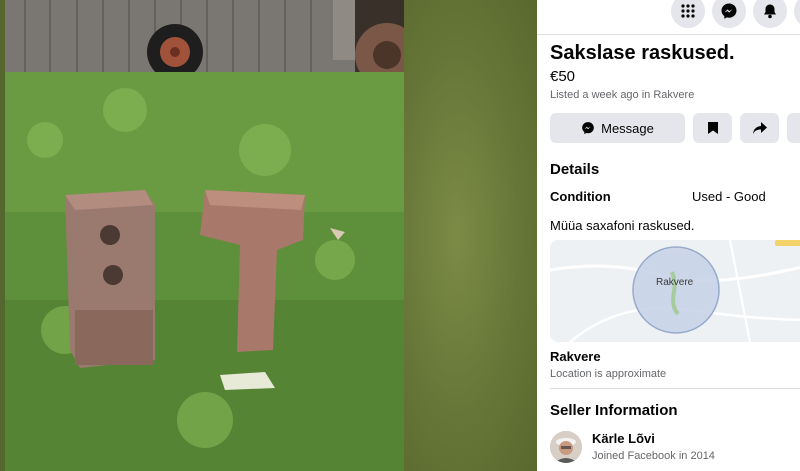  I want to click on notifications-bell-icon, so click(770, 14).